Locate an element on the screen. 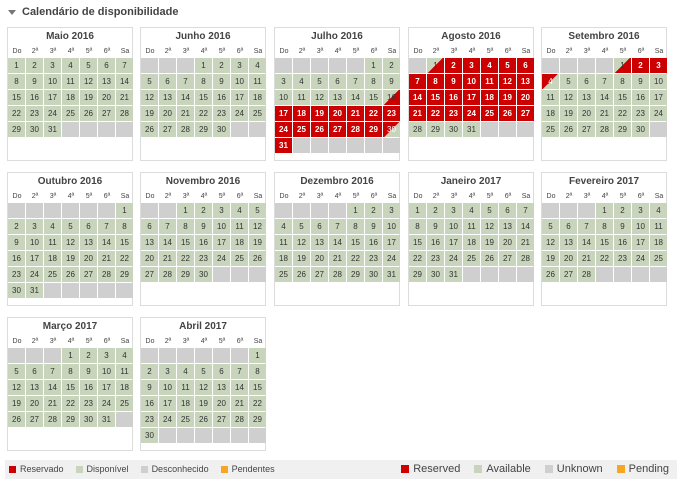 The height and width of the screenshot is (483, 680). day-cell: 23 is located at coordinates (221, 113).